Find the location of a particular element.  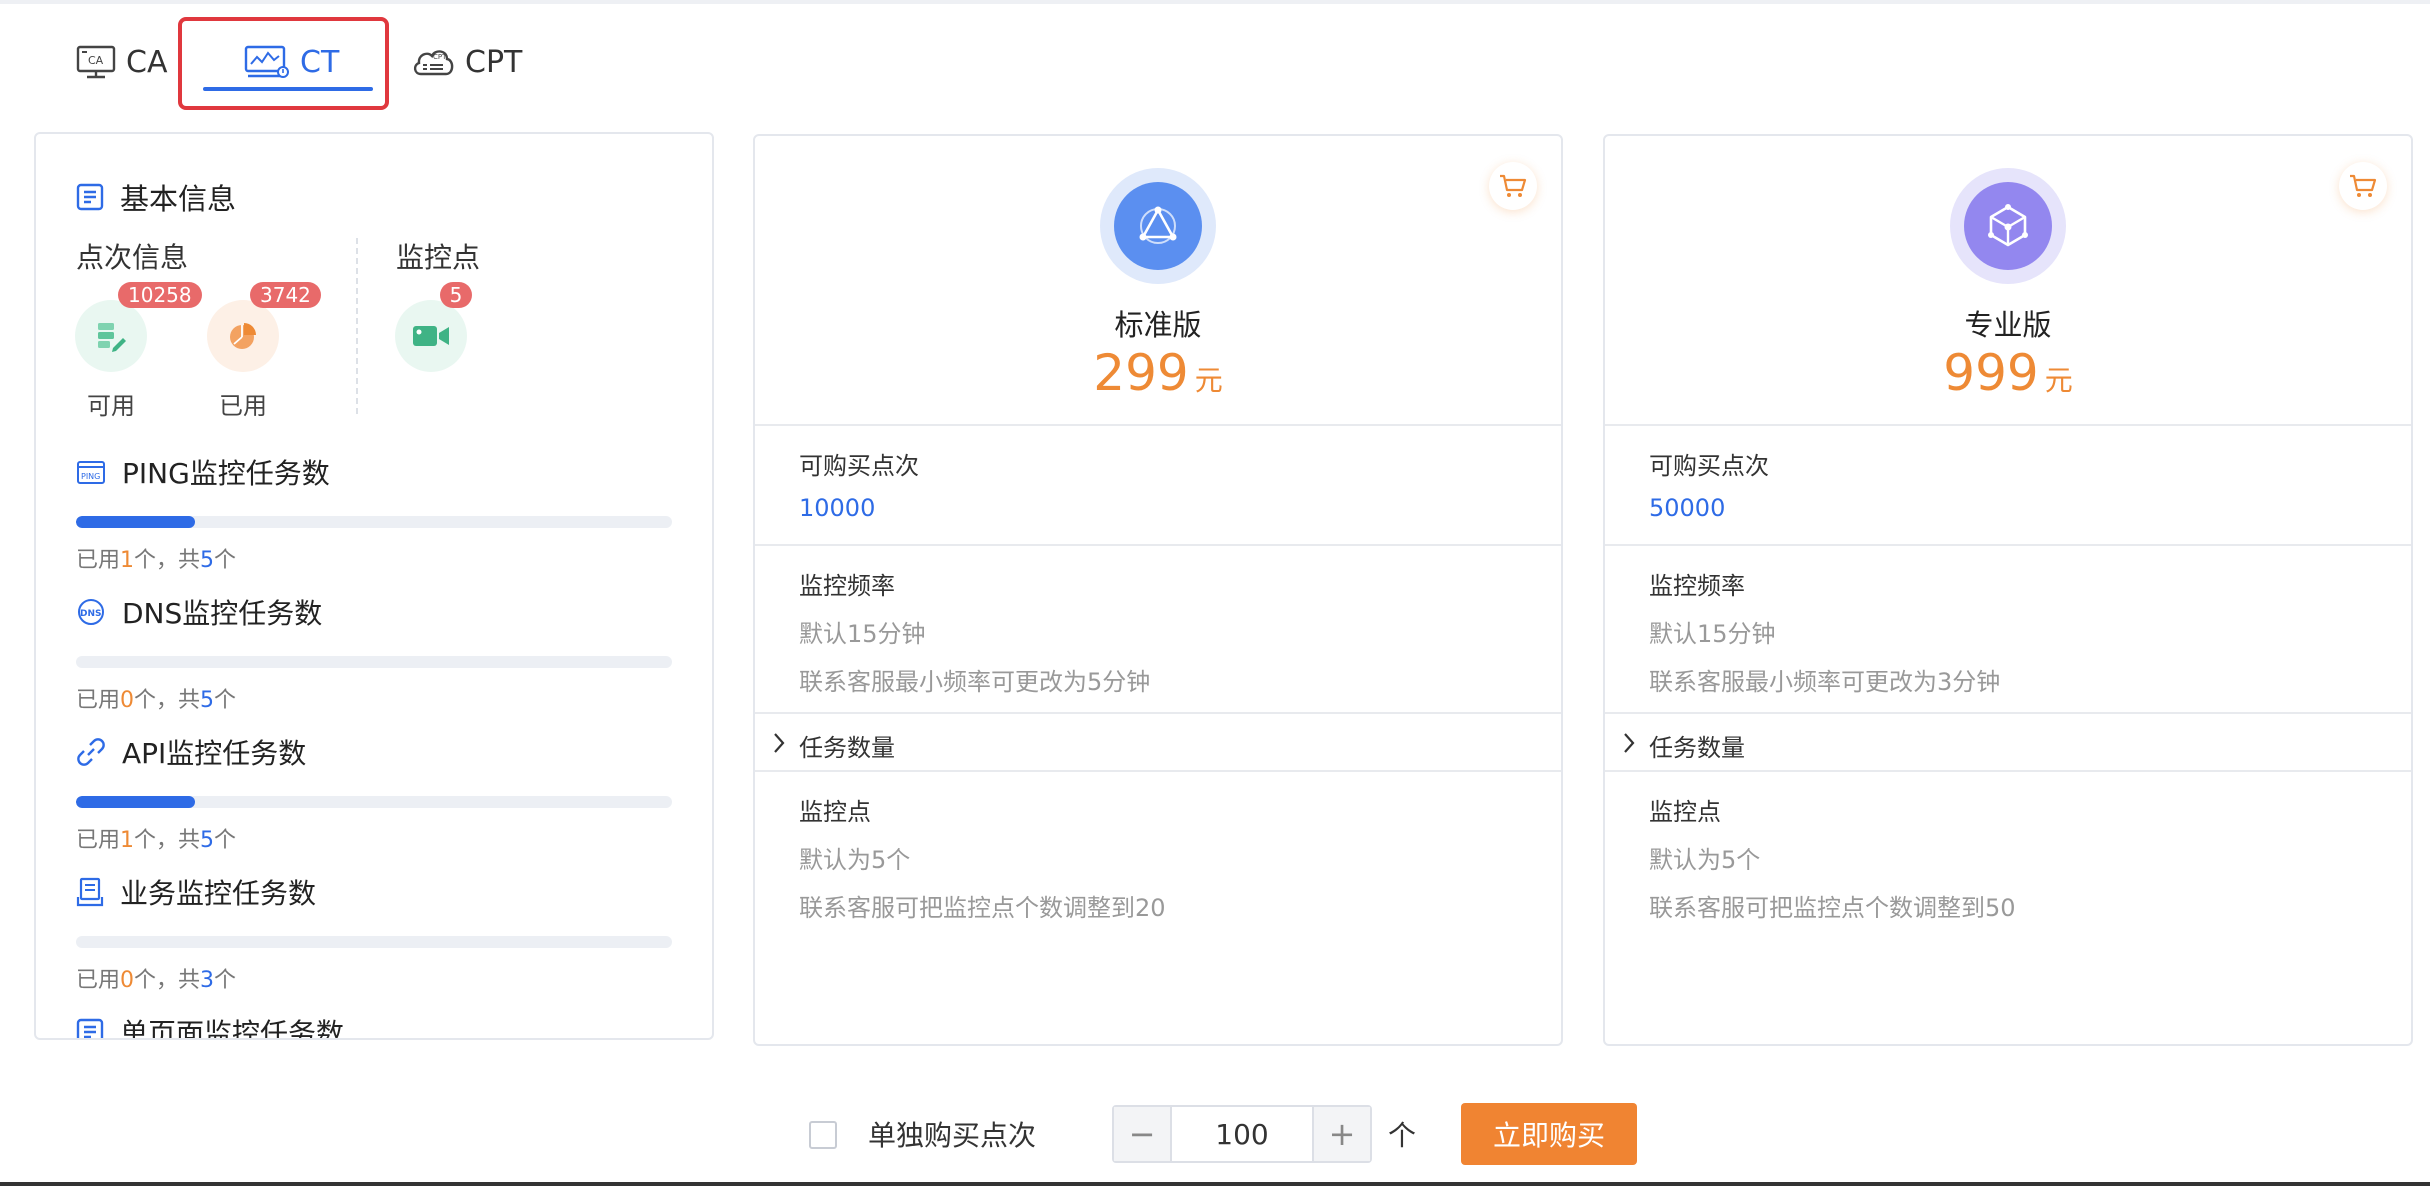

database-edit-icon is located at coordinates (112, 337).